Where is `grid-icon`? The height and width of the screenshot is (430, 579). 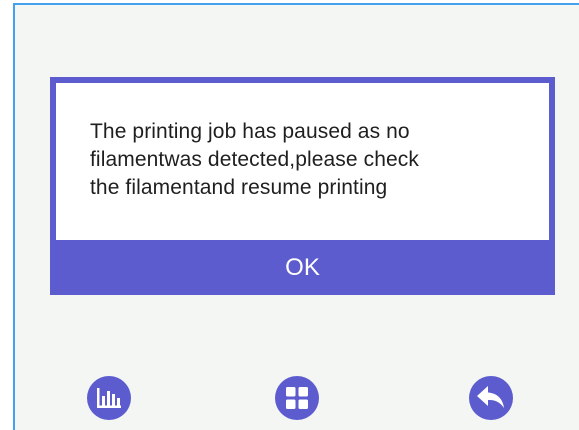
grid-icon is located at coordinates (297, 398).